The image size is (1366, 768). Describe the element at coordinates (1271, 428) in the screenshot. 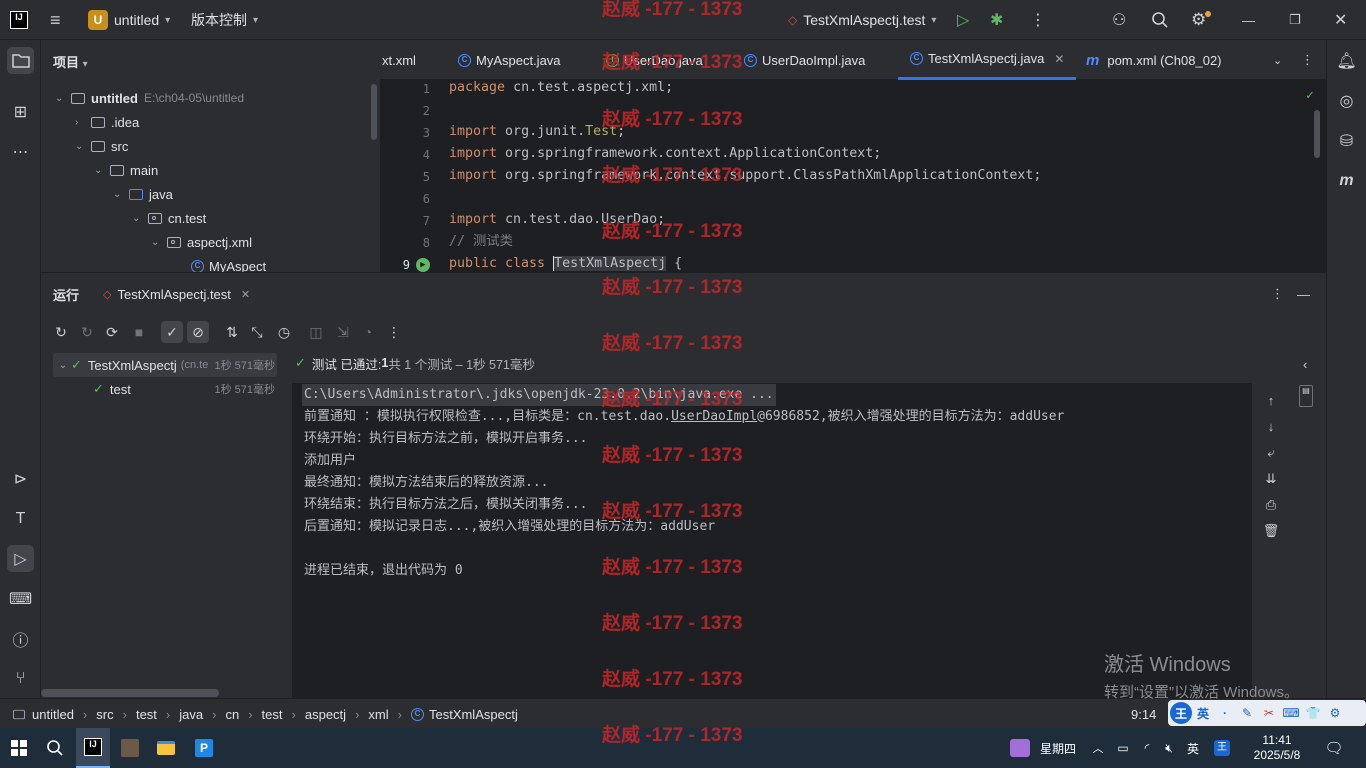

I see `down-arrow-icon: ↓` at that location.